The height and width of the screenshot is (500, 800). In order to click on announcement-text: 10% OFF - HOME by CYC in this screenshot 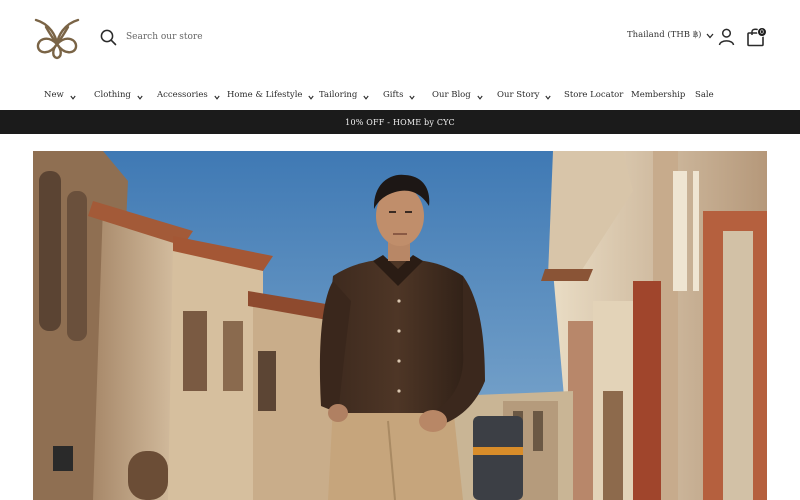, I will do `click(400, 122)`.